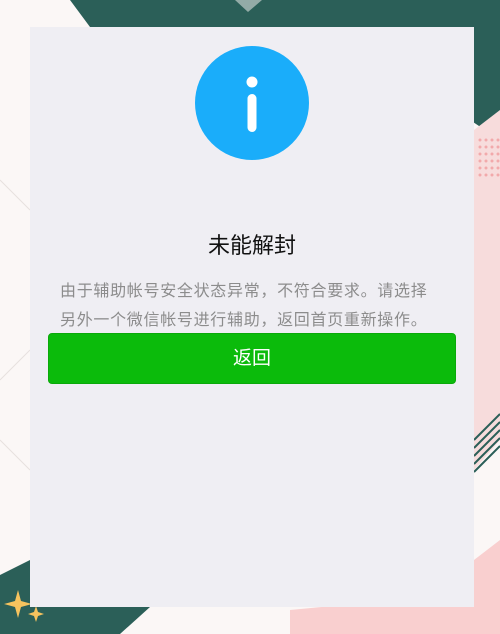 The height and width of the screenshot is (634, 500). I want to click on dialog-title: 未能解封, so click(251, 246).